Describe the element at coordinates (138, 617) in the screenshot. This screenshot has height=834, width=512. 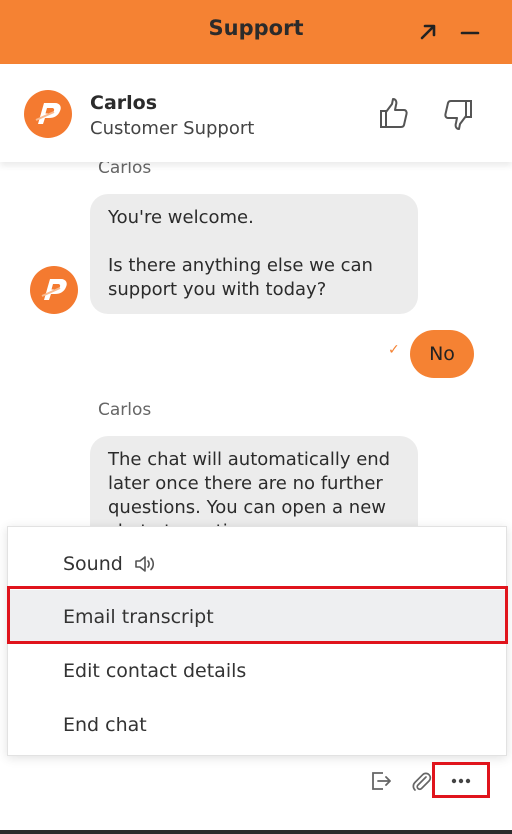
I see `menu-item-label: Email transcript` at that location.